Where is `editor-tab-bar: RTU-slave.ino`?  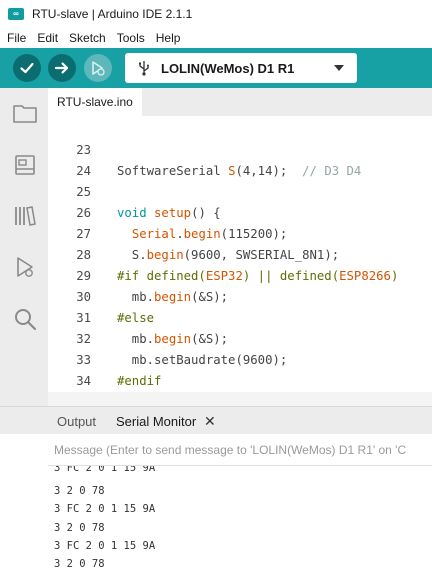 editor-tab-bar: RTU-slave.ino is located at coordinates (240, 102).